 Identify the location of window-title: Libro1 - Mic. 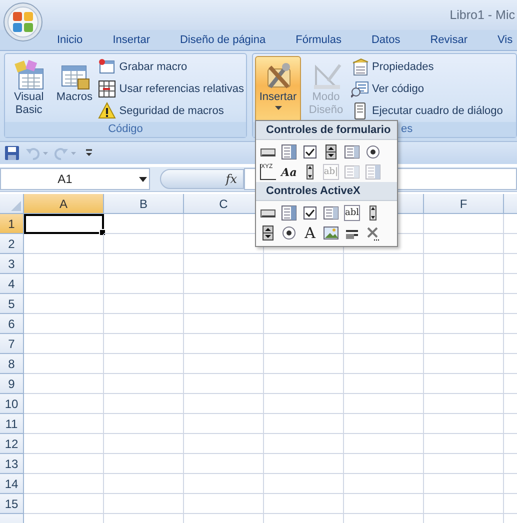
(482, 15).